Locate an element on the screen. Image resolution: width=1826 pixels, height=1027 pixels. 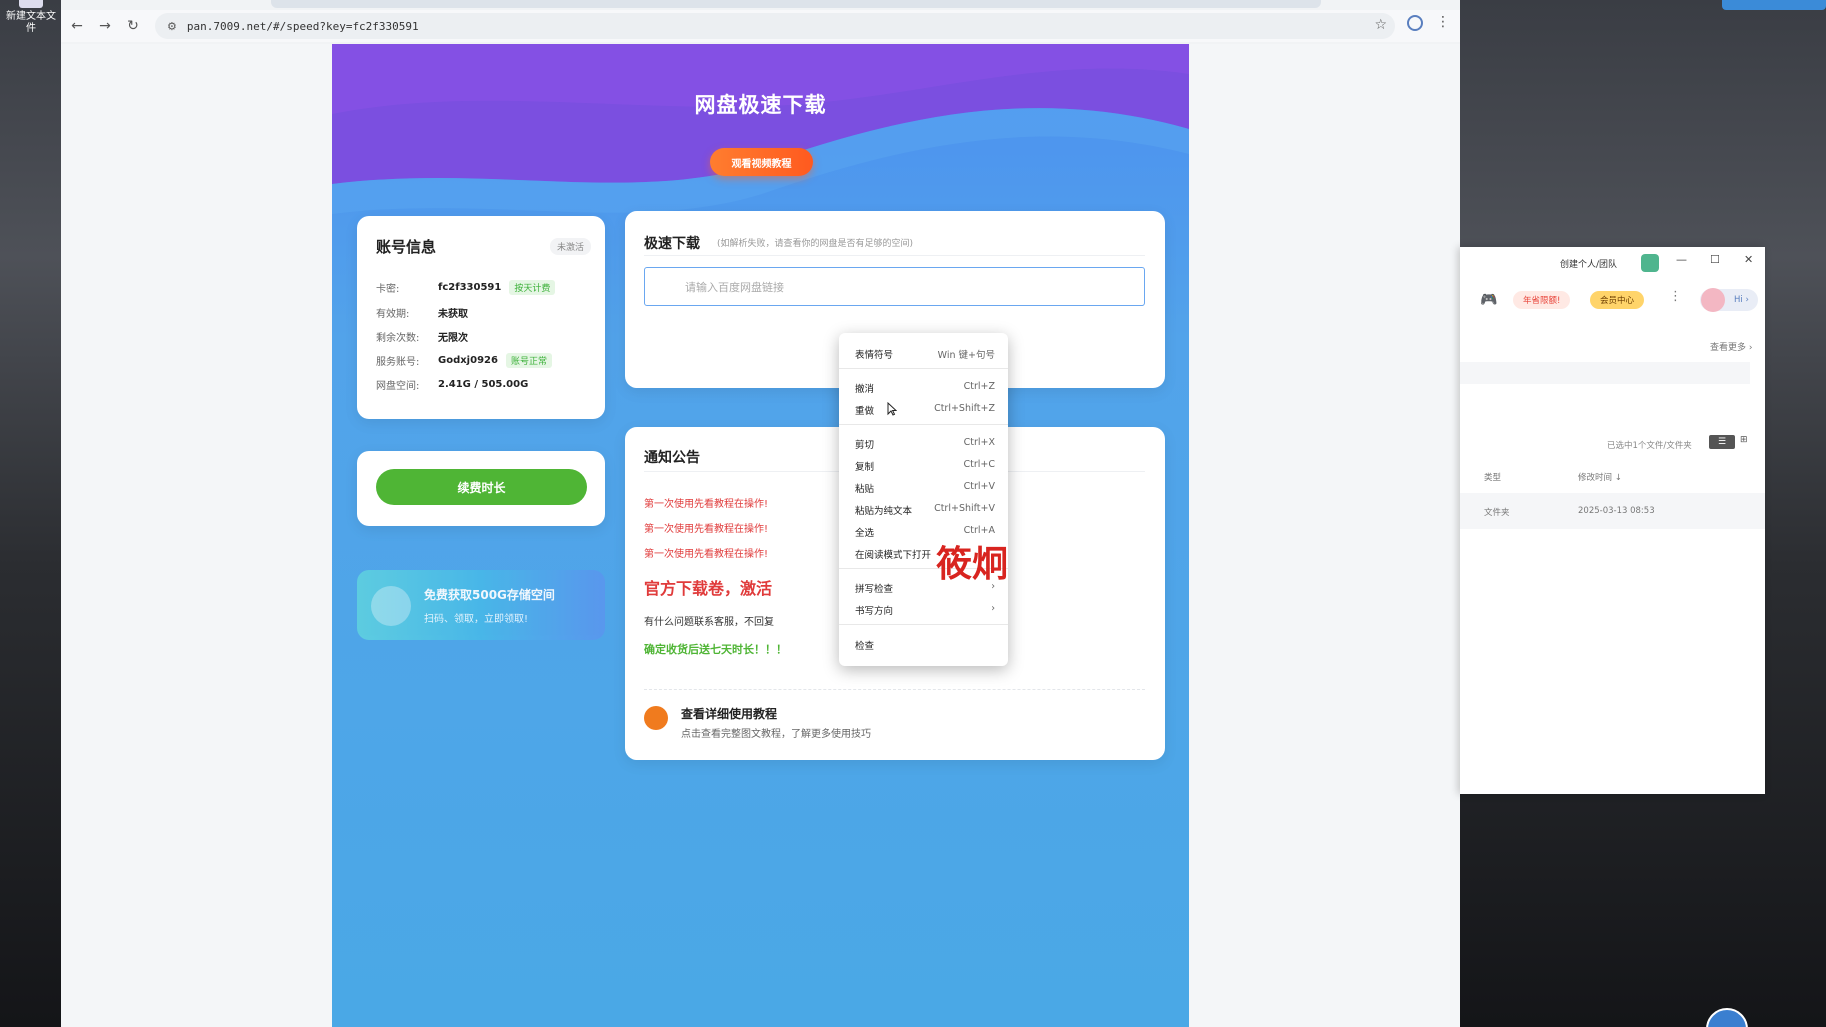
billing-badge: 按天计费 is located at coordinates (532, 287).